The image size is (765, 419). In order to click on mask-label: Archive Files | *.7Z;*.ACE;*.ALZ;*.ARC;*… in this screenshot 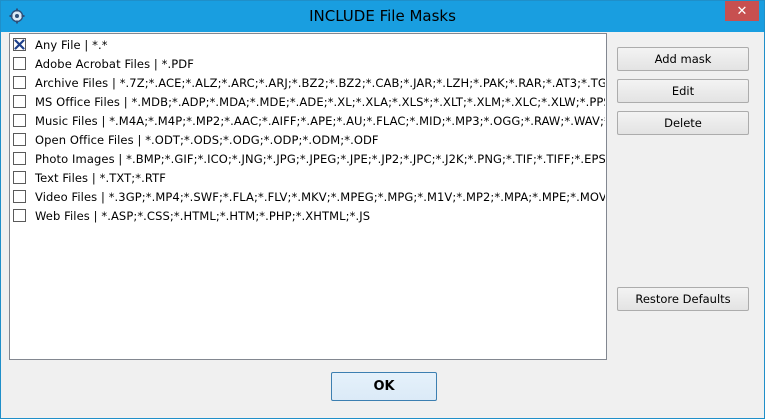, I will do `click(320, 82)`.